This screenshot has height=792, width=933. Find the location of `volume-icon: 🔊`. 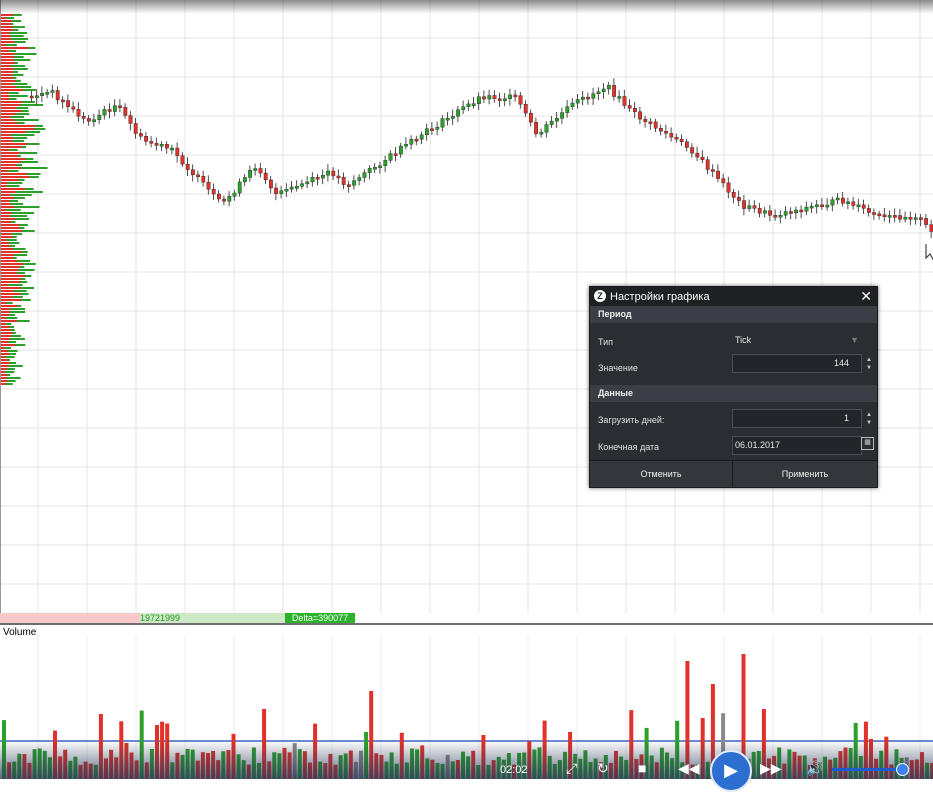

volume-icon: 🔊 is located at coordinates (814, 768).